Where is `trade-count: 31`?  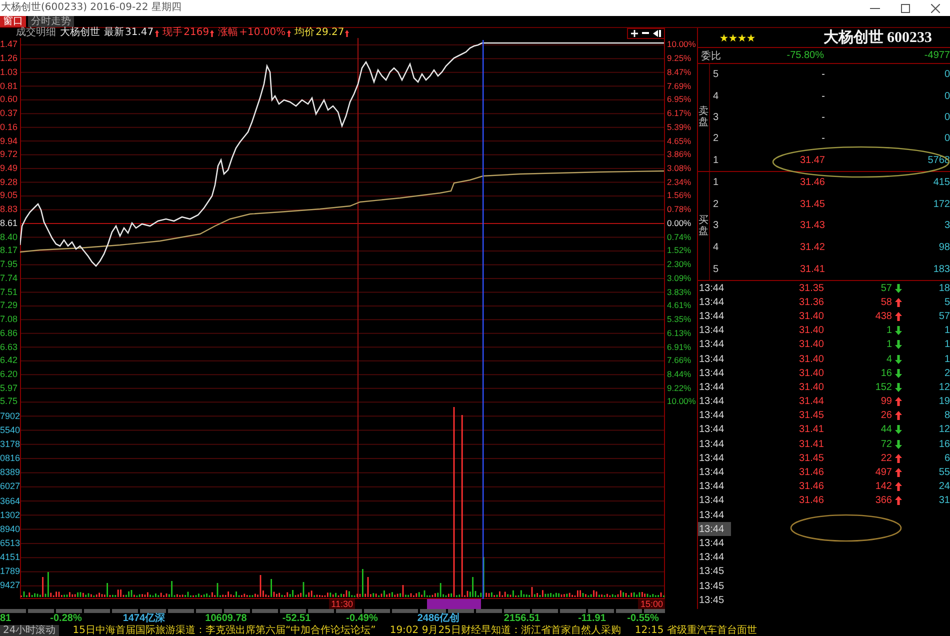
trade-count: 31 is located at coordinates (944, 500).